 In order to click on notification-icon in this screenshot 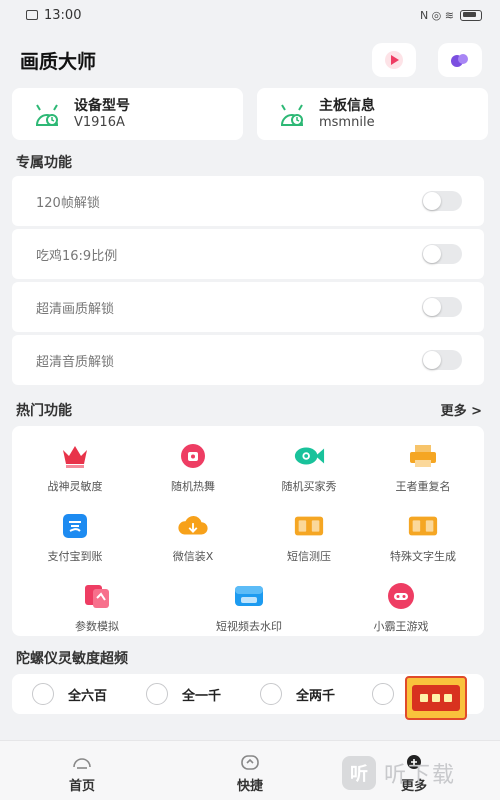, I will do `click(32, 15)`.